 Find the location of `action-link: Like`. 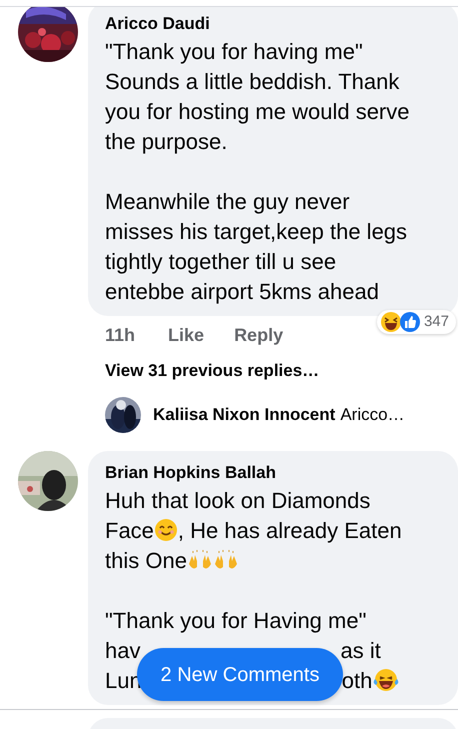

action-link: Like is located at coordinates (186, 335).